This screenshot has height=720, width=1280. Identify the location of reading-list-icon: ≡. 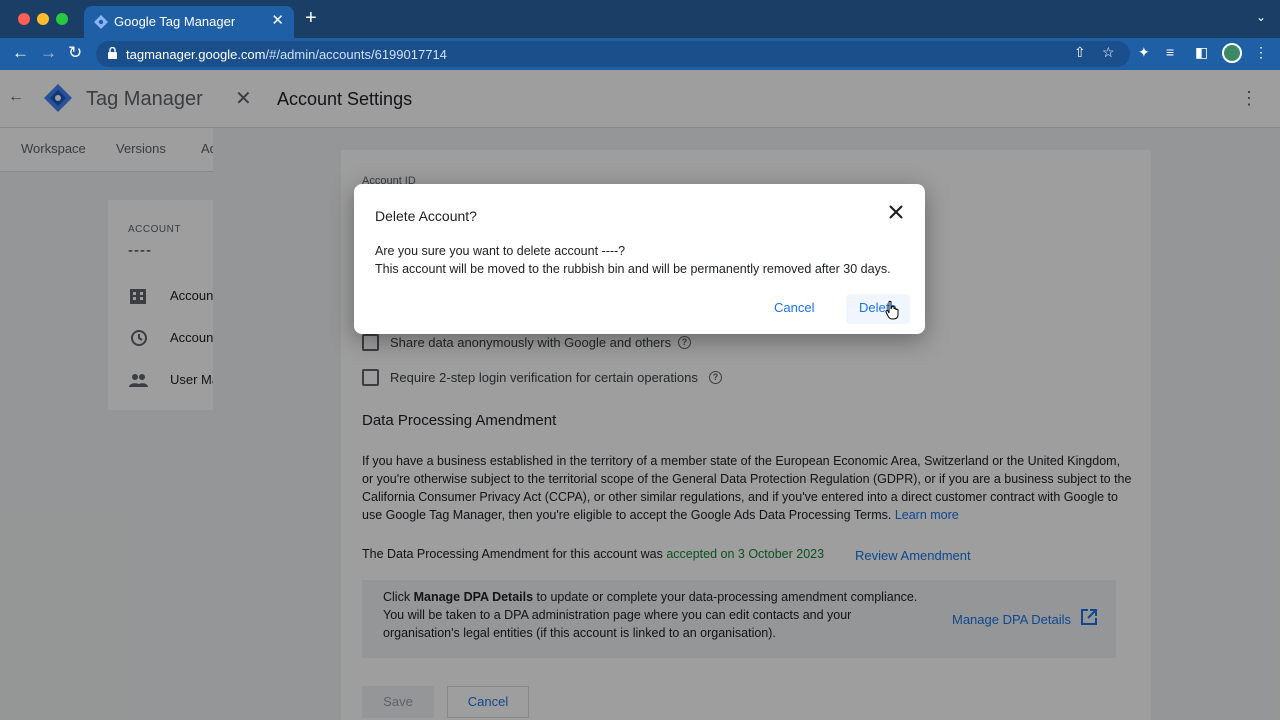
(1170, 52).